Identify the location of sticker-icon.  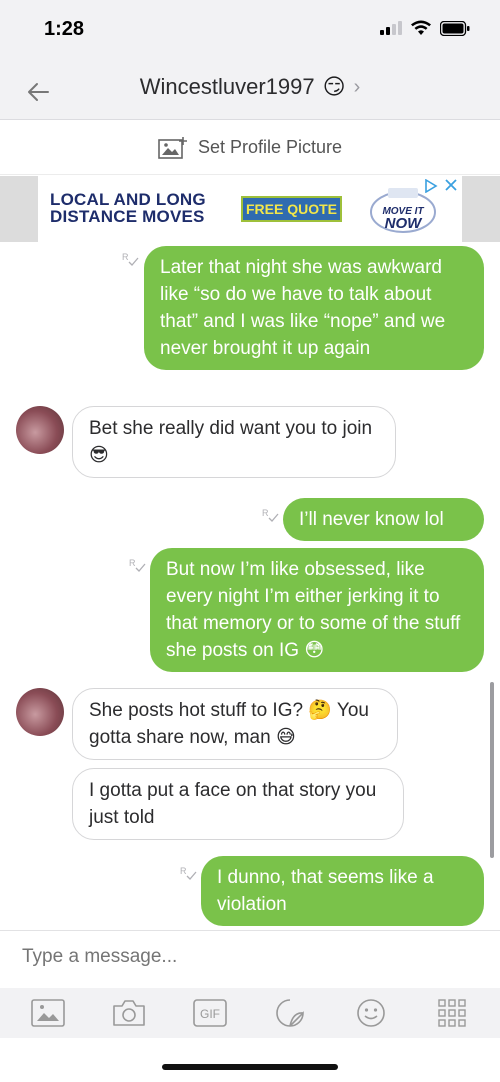
(290, 1013).